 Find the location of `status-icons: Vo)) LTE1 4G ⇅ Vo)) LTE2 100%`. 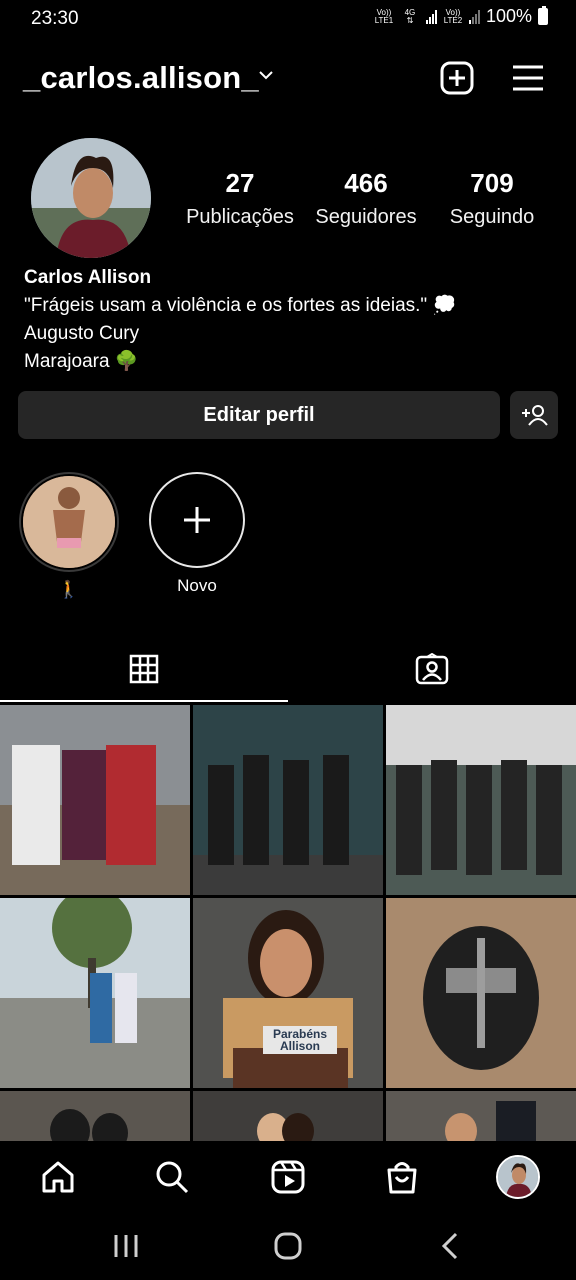

status-icons: Vo)) LTE1 4G ⇅ Vo)) LTE2 100% is located at coordinates (461, 16).